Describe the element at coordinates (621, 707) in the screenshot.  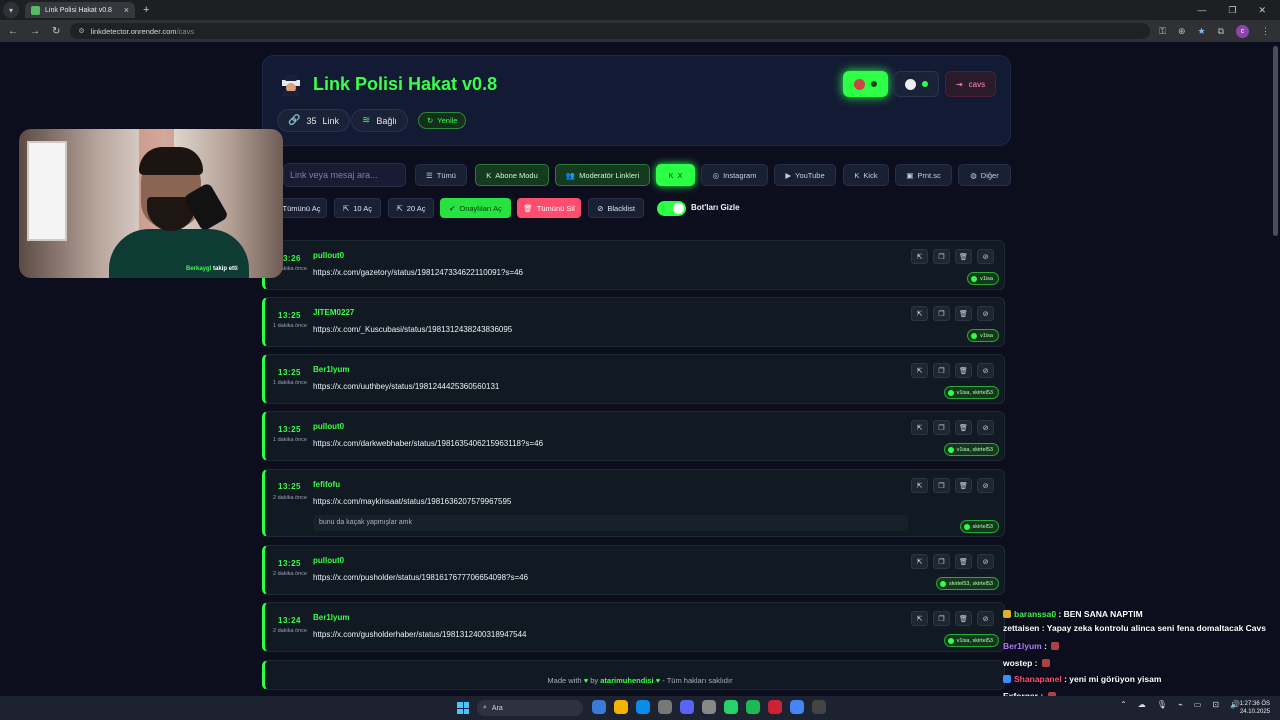
I see `app-chrome-icon` at that location.